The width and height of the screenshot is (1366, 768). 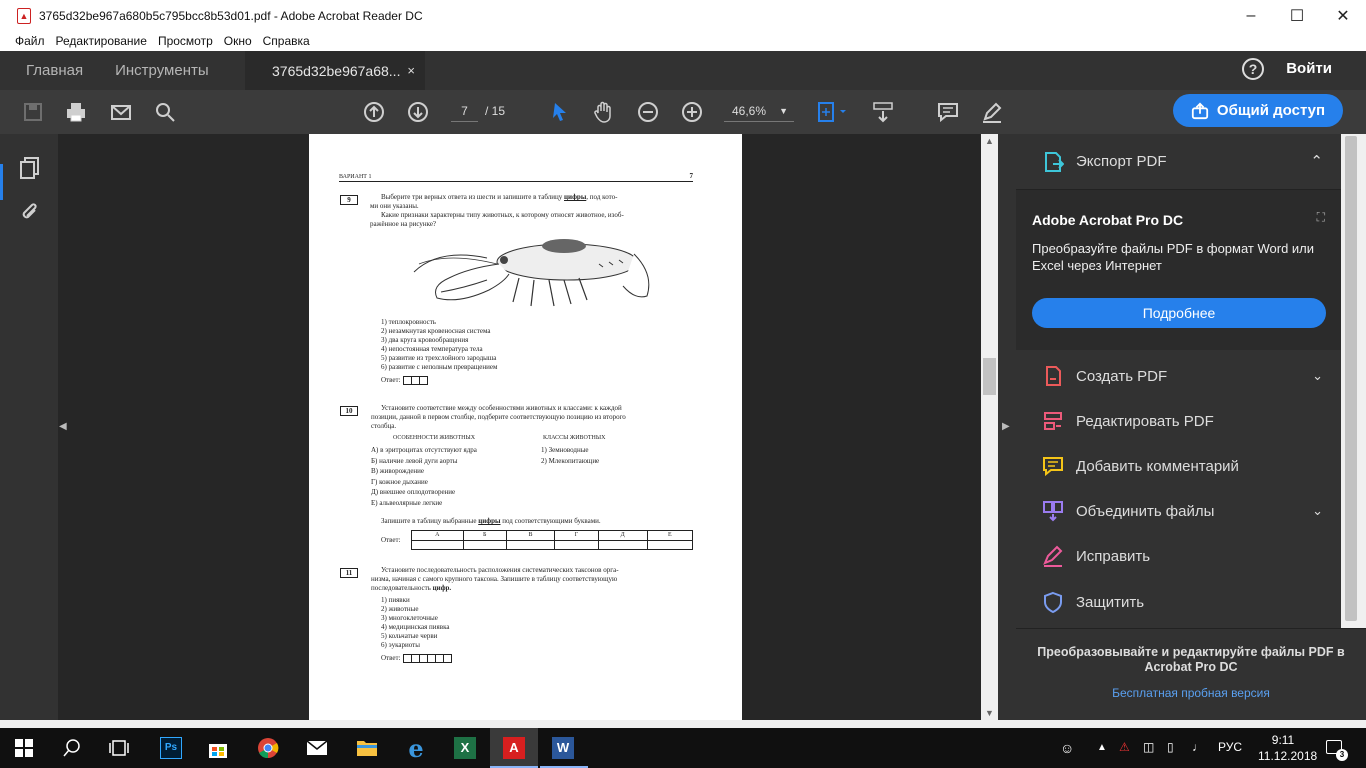 I want to click on comment-icon, so click(x=948, y=112).